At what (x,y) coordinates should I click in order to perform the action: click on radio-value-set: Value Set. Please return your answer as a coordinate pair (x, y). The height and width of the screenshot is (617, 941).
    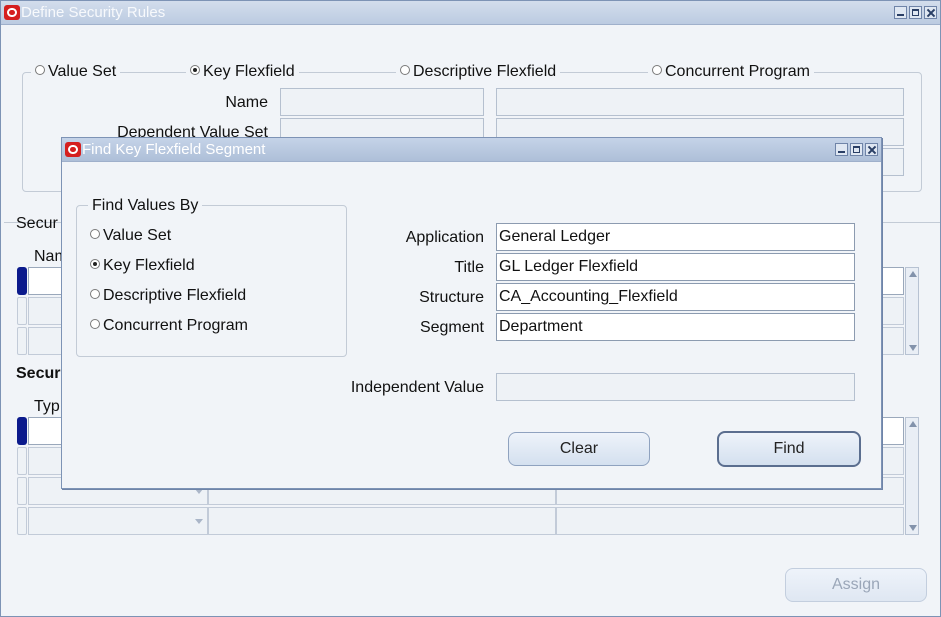
    Looking at the image, I should click on (76, 72).